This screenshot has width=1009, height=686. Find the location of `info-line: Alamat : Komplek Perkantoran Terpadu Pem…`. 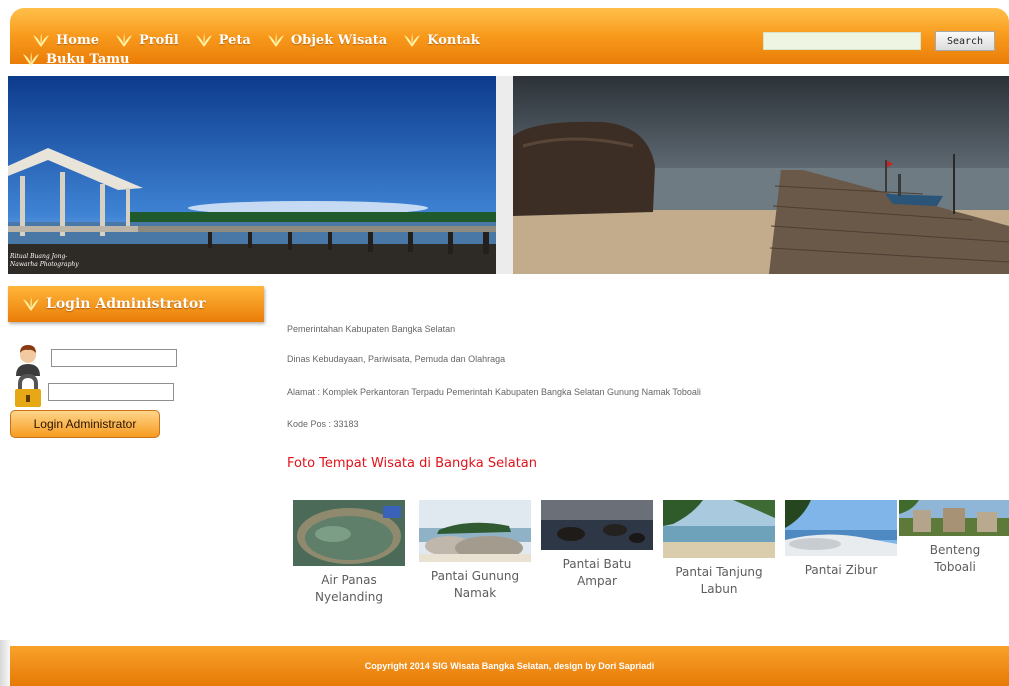

info-line: Alamat : Komplek Perkantoran Terpadu Pem… is located at coordinates (494, 392).